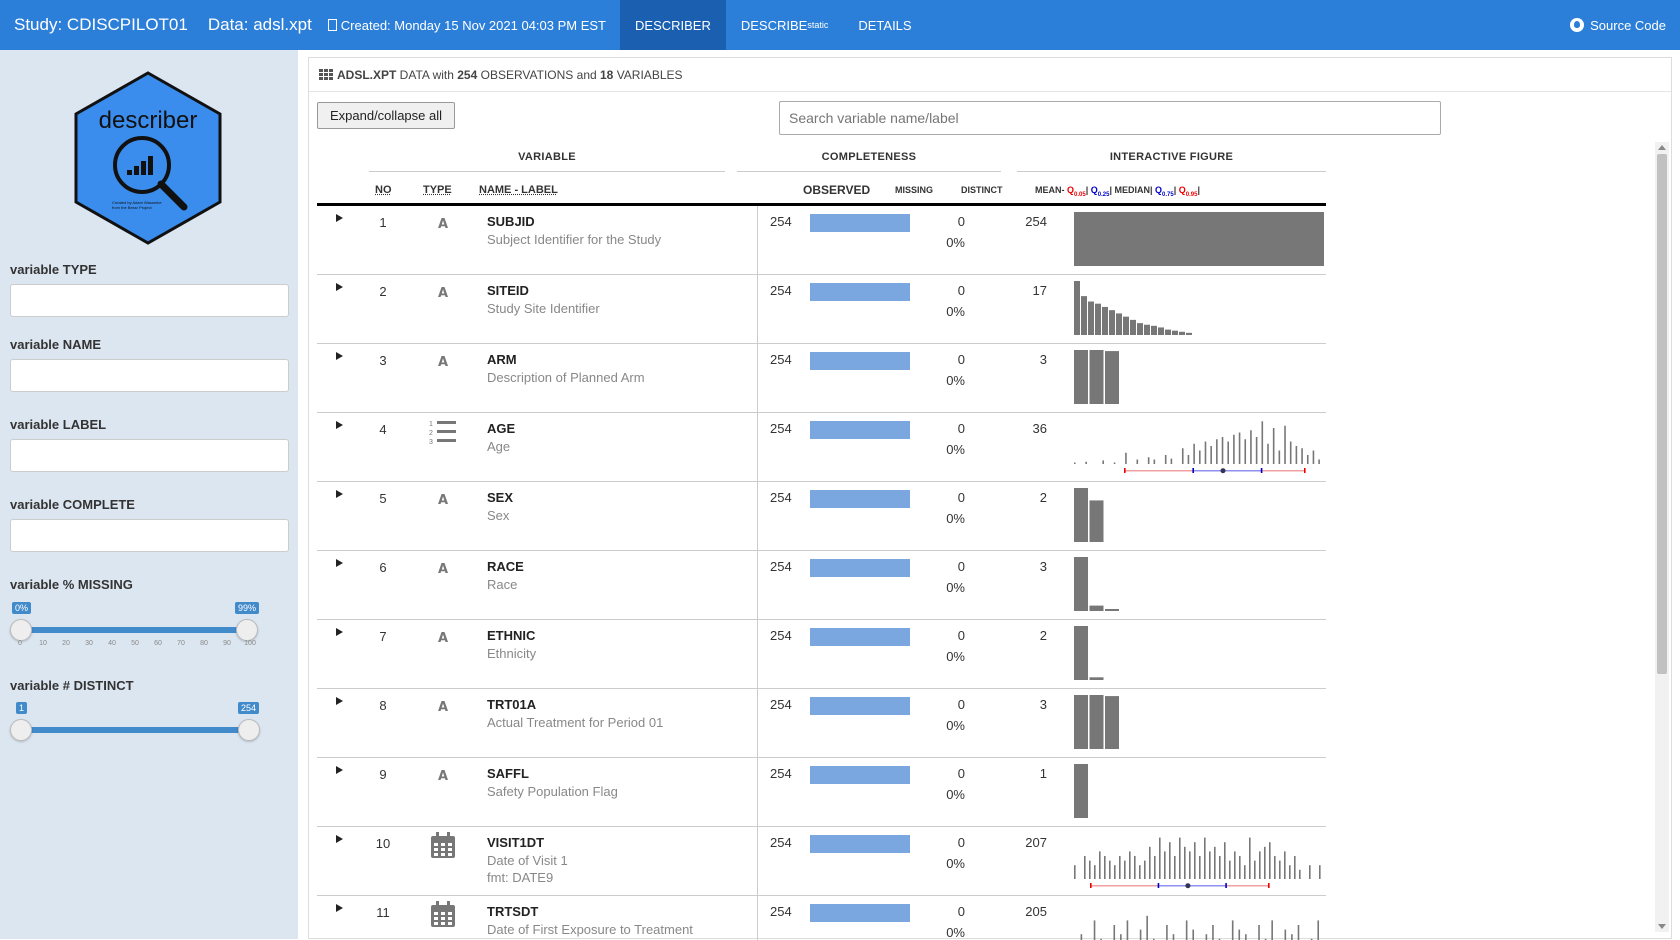  What do you see at coordinates (247, 630) in the screenshot?
I see `missing-slider-high-handle` at bounding box center [247, 630].